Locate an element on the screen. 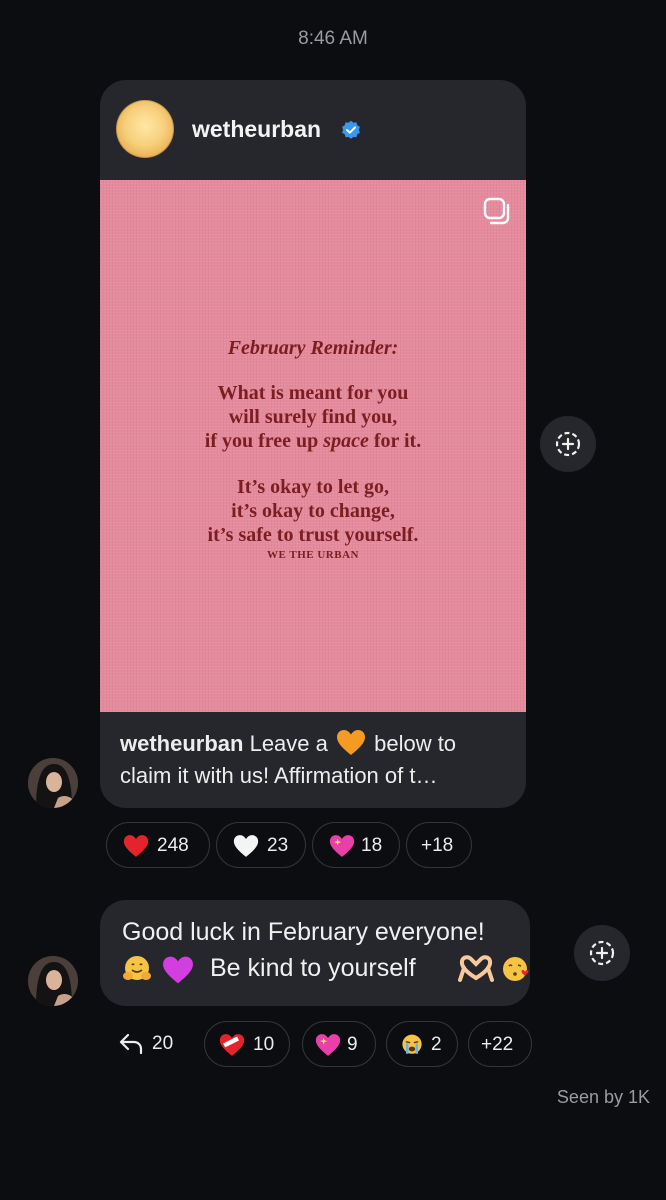 Image resolution: width=666 pixels, height=1200 pixels. reaction-count: 10 is located at coordinates (264, 1044).